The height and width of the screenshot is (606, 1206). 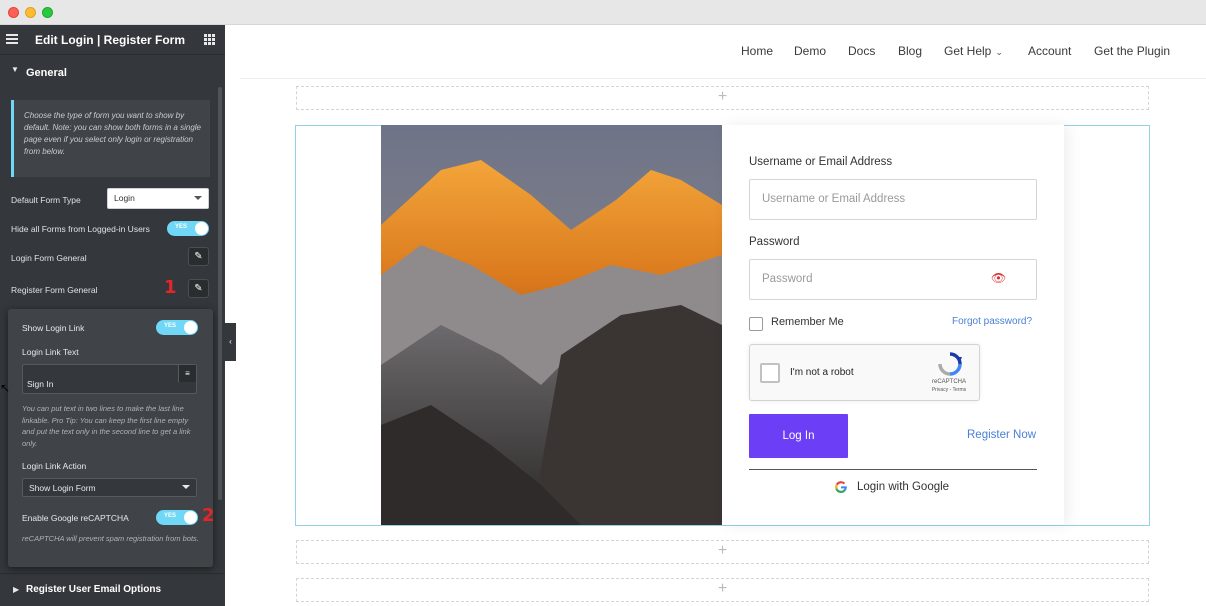 What do you see at coordinates (861, 51) in the screenshot?
I see `nav-docs: Docs` at bounding box center [861, 51].